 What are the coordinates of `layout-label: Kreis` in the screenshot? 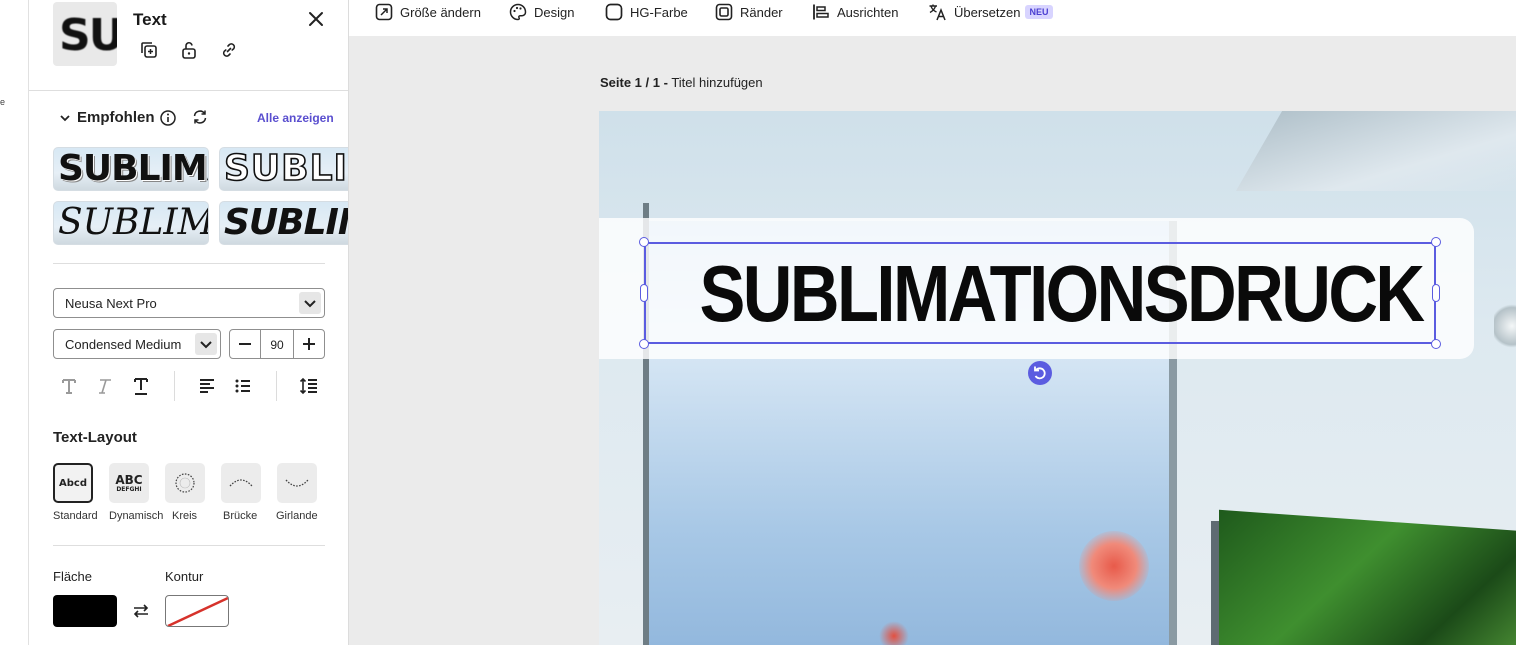 It's located at (185, 516).